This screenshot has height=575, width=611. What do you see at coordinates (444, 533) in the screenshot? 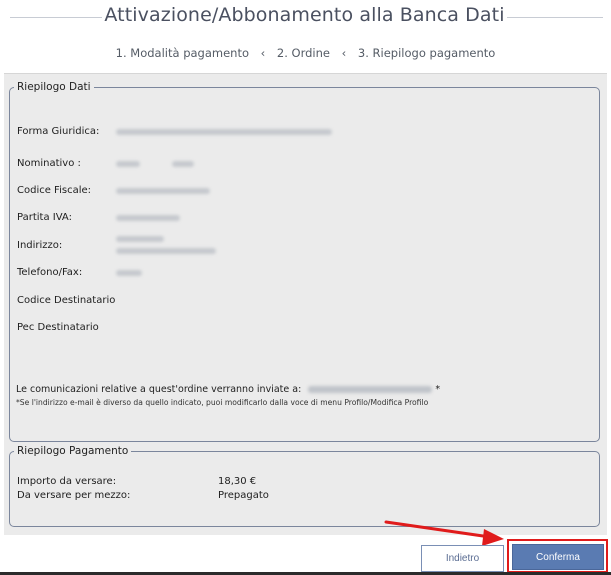
I see `annotation-arrow-icon` at bounding box center [444, 533].